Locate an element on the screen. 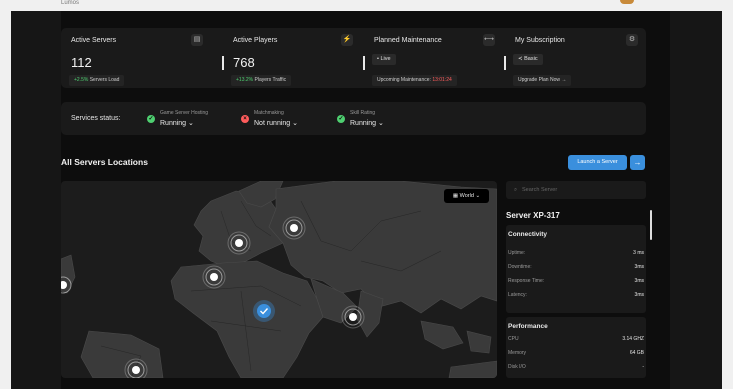  services-status-label: Services status: is located at coordinates (96, 118).